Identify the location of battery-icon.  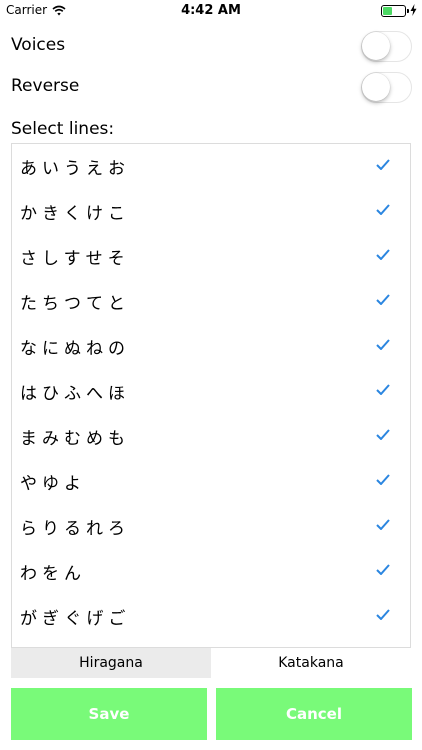
(395, 11).